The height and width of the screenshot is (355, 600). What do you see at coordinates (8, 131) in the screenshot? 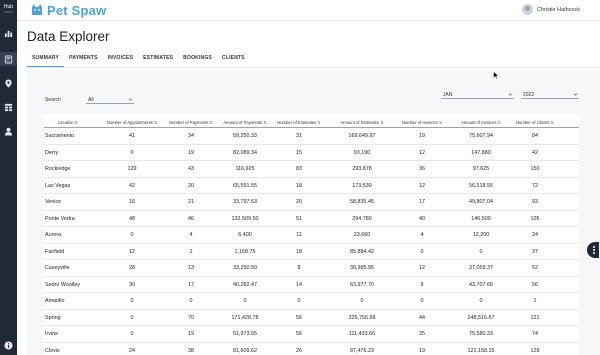
I see `user-icon` at bounding box center [8, 131].